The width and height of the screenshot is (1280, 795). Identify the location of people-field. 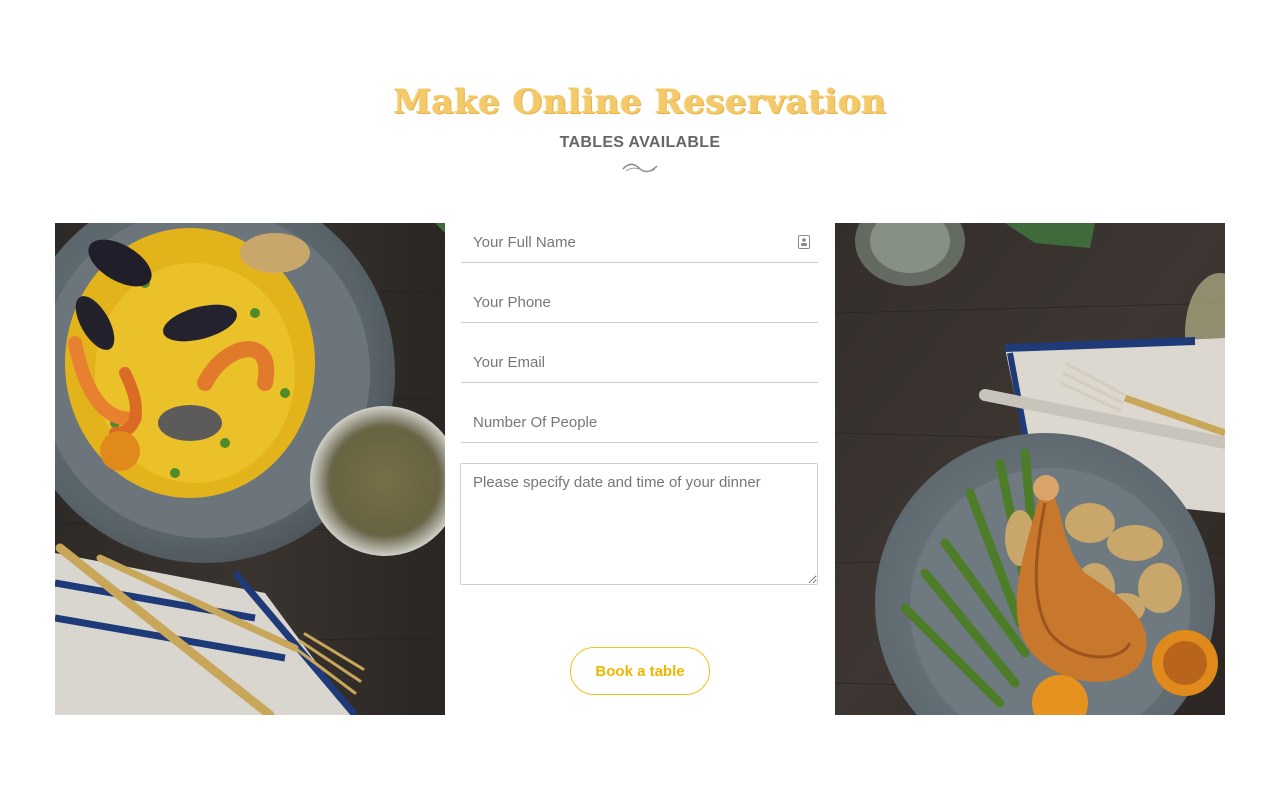
(639, 423).